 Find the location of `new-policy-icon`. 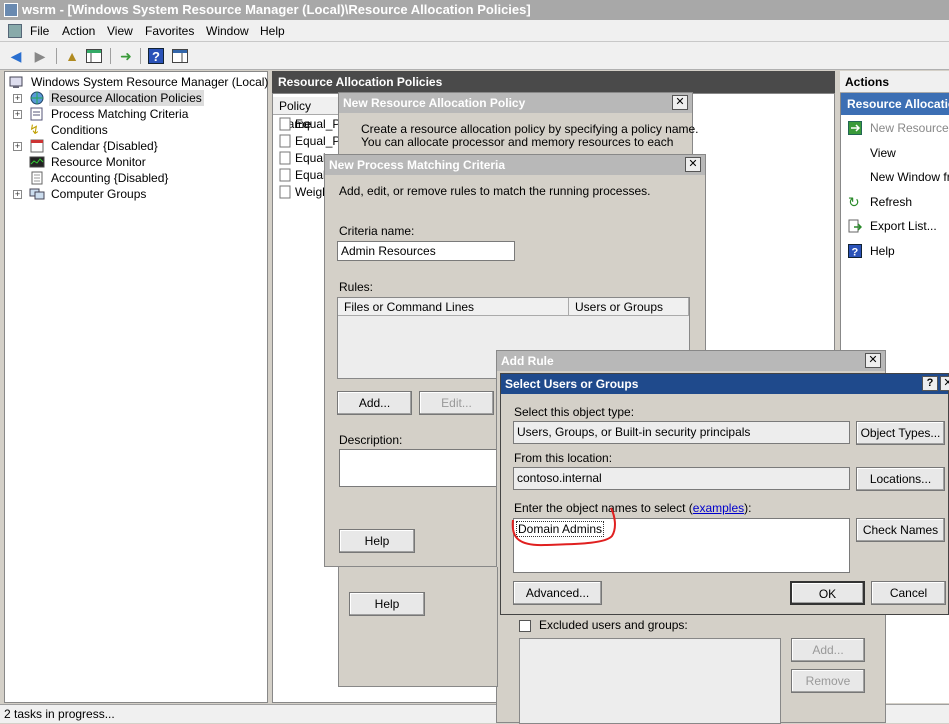

new-policy-icon is located at coordinates (855, 128).